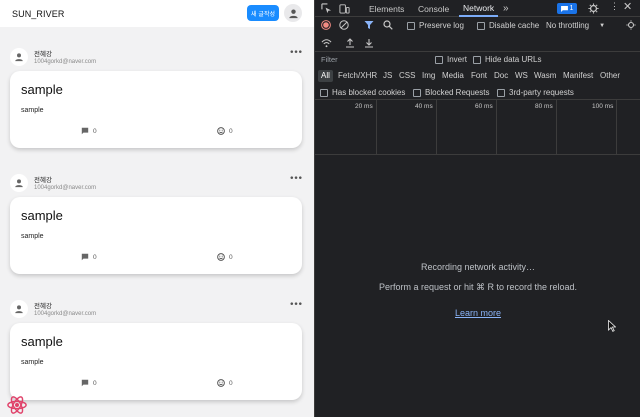 This screenshot has height=417, width=640. What do you see at coordinates (369, 43) in the screenshot?
I see `export-har-icon` at bounding box center [369, 43].